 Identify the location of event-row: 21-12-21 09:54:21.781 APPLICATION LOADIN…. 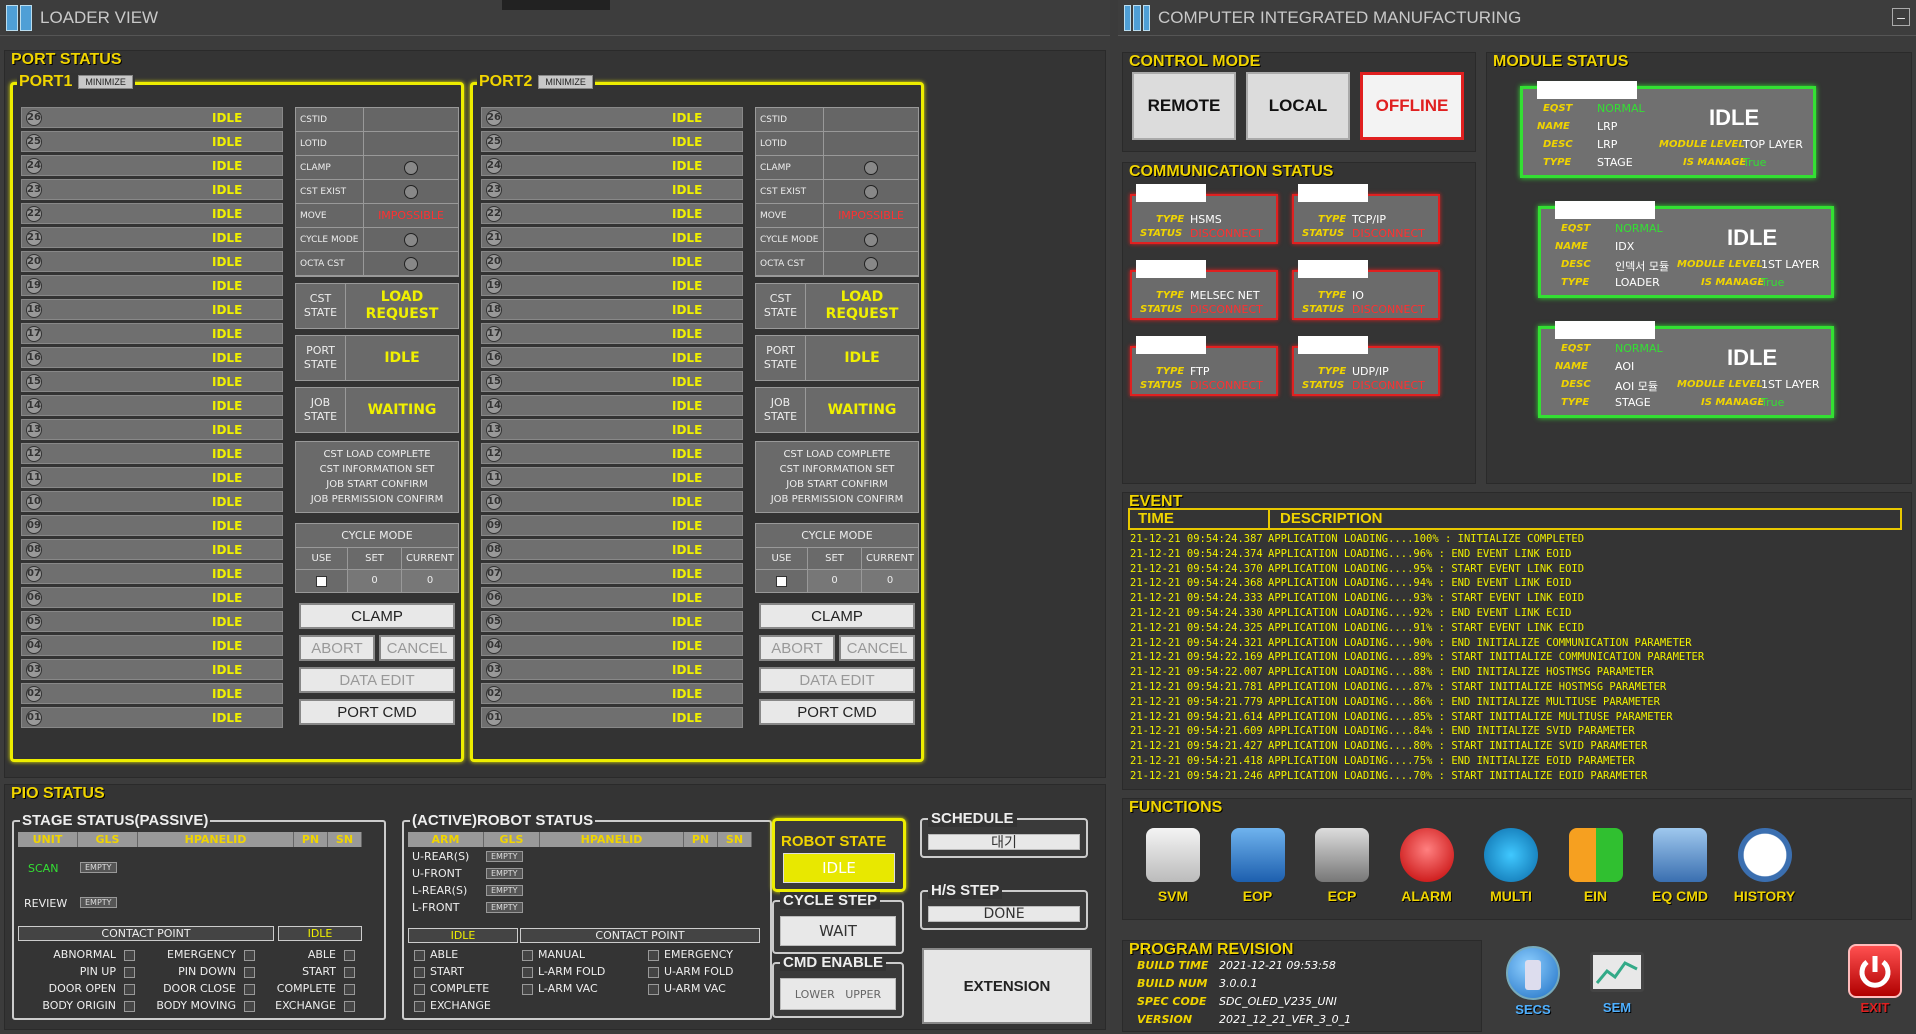
(1517, 688).